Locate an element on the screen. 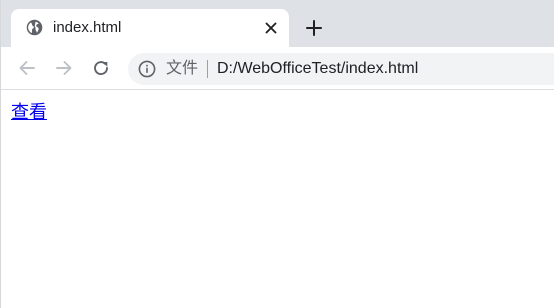  info-icon is located at coordinates (147, 69).